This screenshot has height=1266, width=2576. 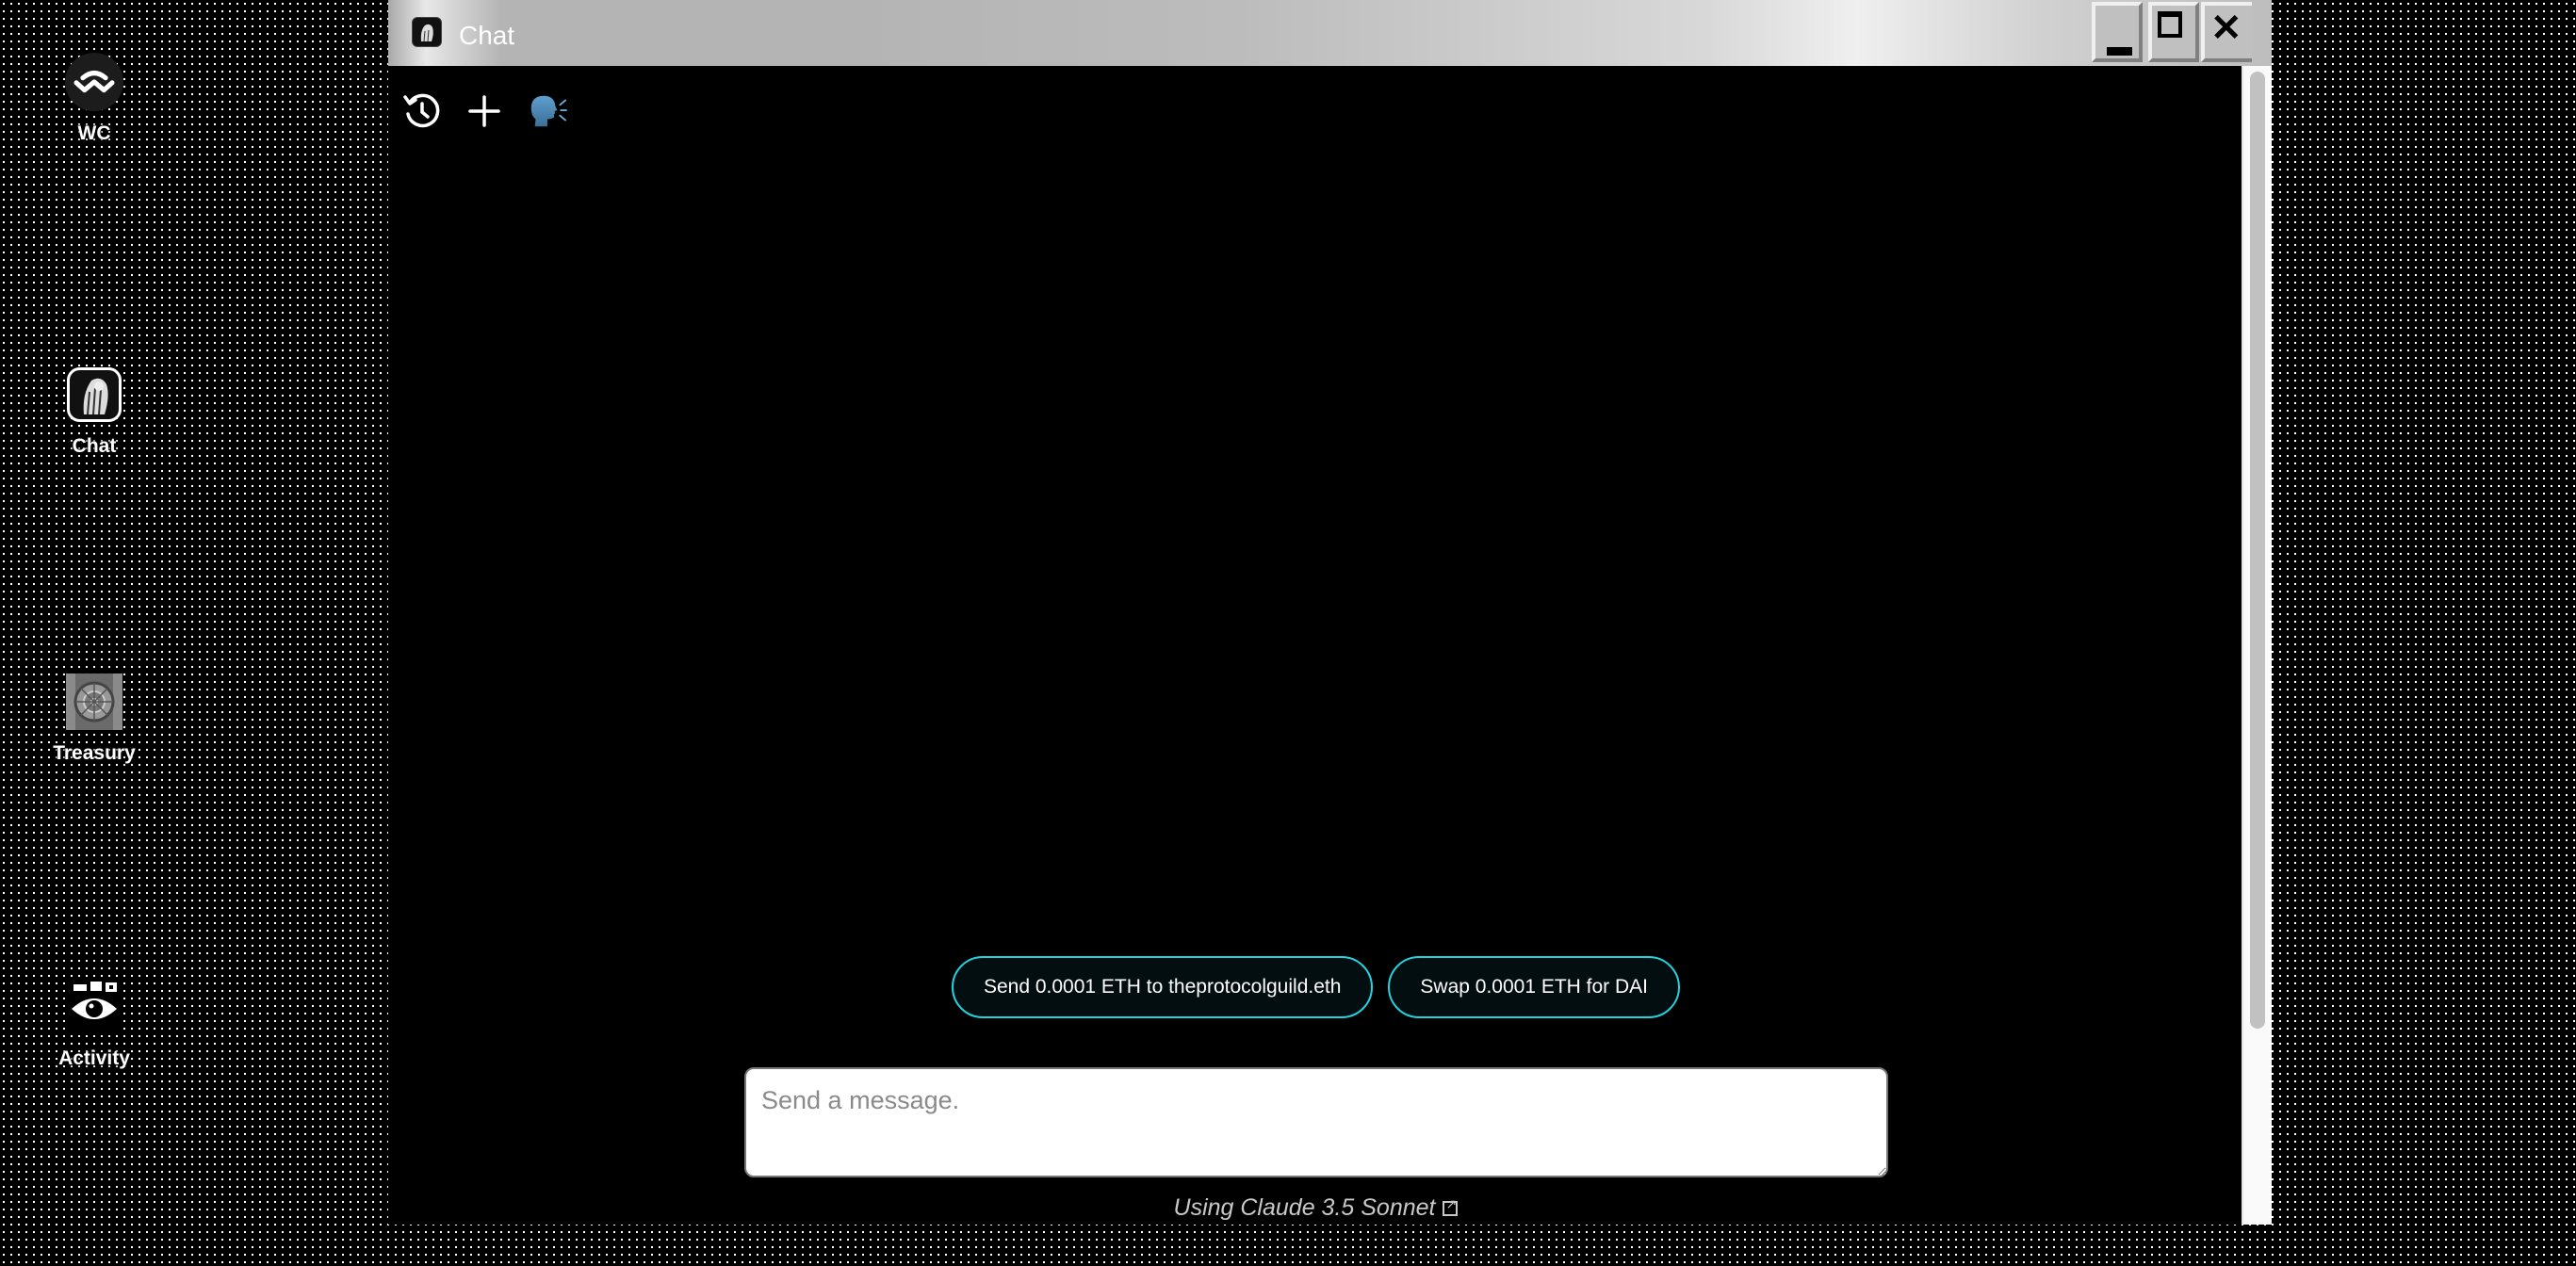 I want to click on new-chat-button, so click(x=484, y=111).